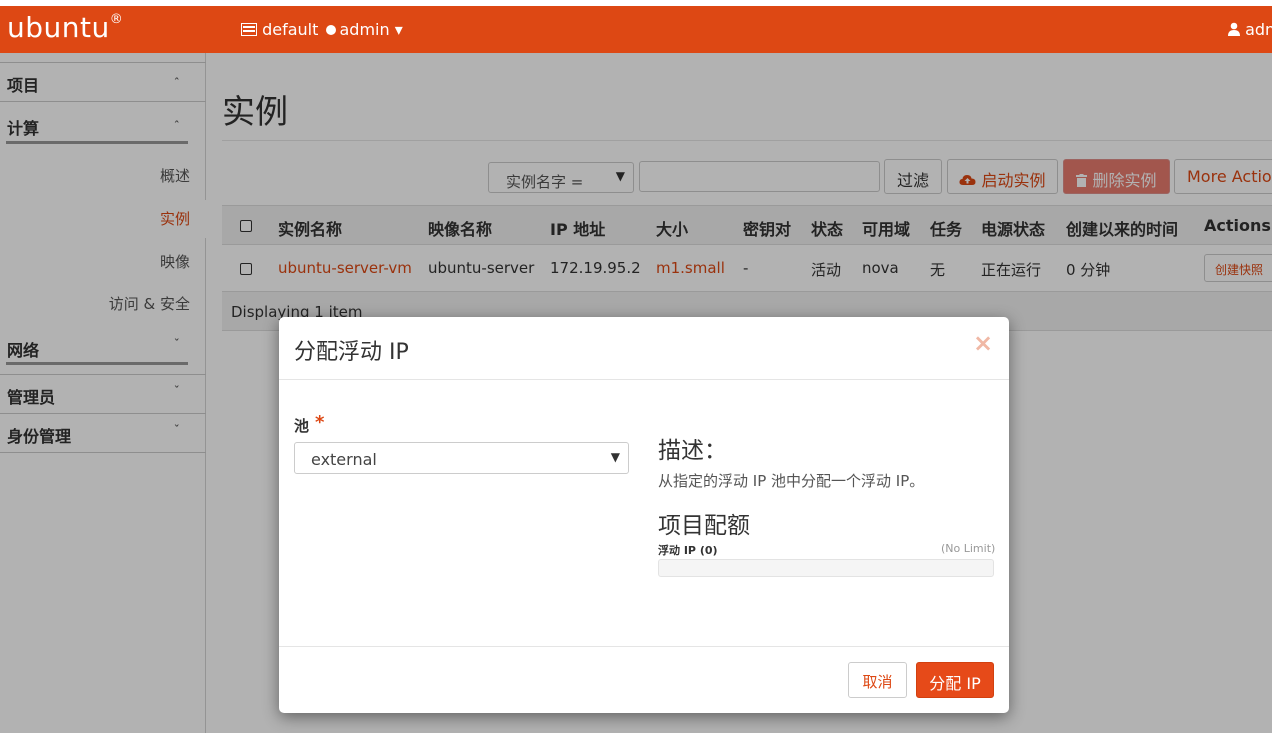 Image resolution: width=1272 pixels, height=733 pixels. I want to click on user-menu: adm, so click(1250, 29).